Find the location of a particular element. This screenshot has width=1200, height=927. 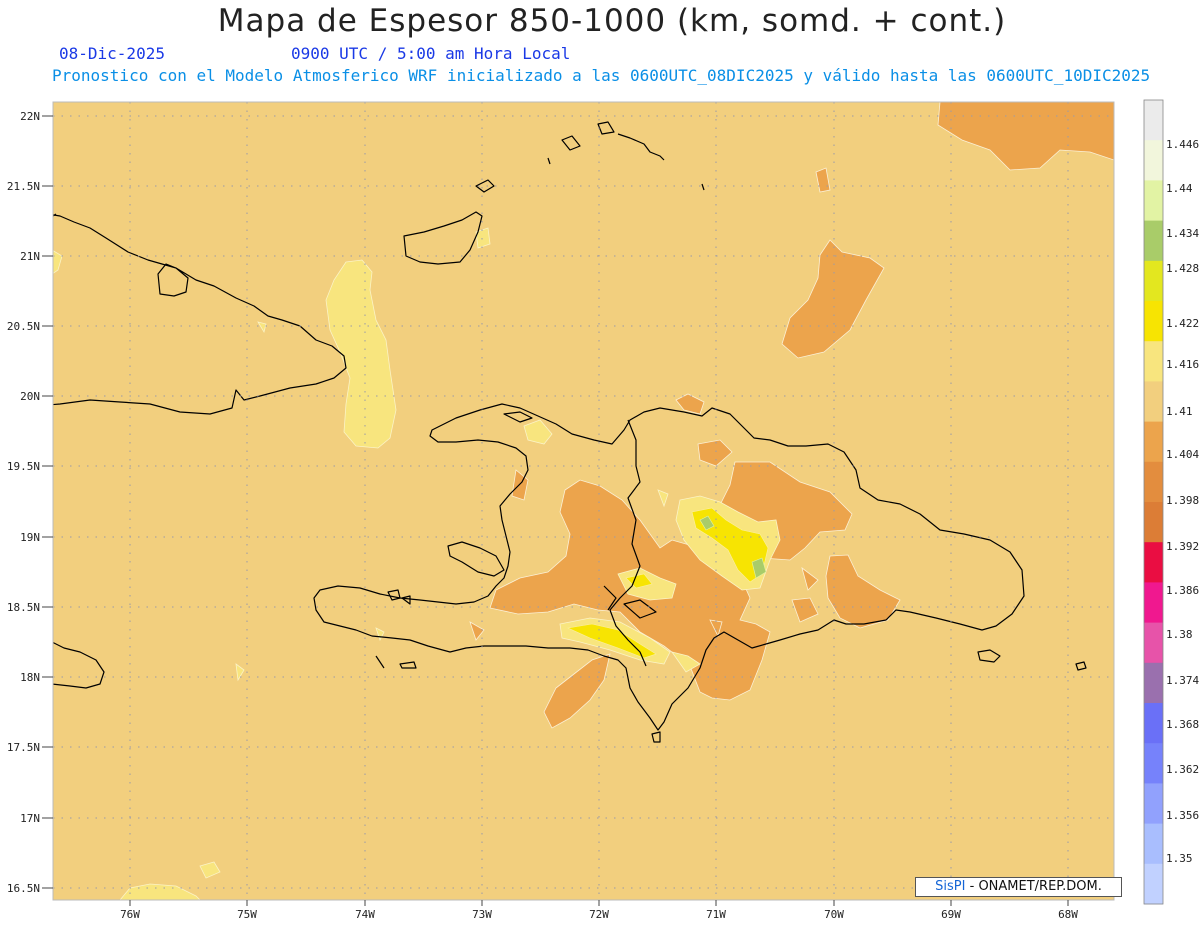

colorbar-label: 1.398 is located at coordinates (1182, 500).